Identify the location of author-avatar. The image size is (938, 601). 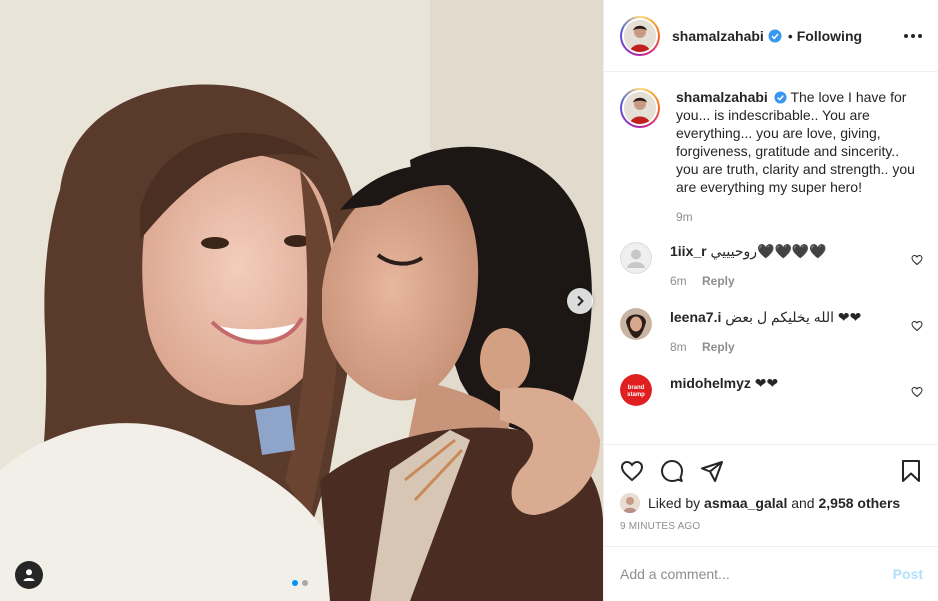
(640, 35).